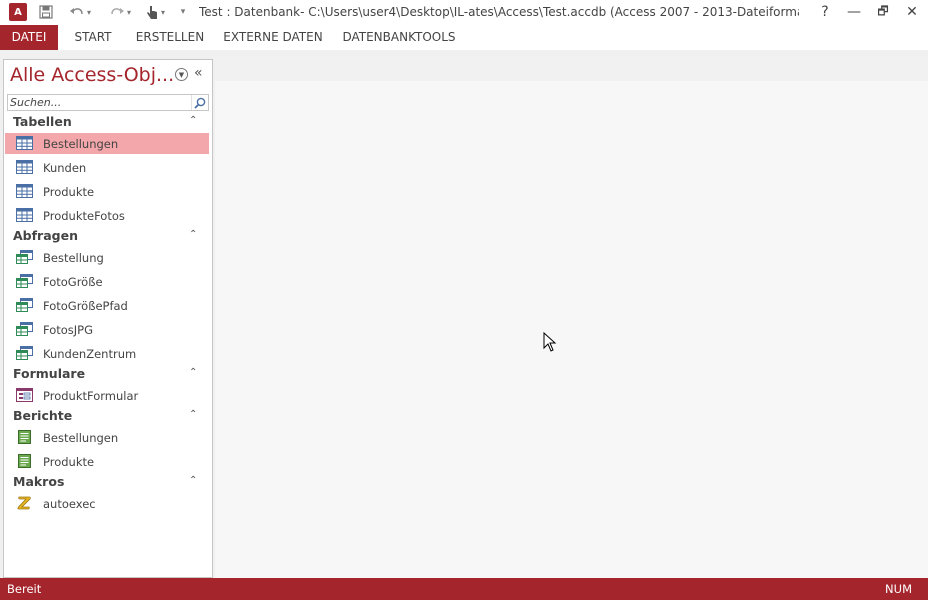  What do you see at coordinates (24, 589) in the screenshot?
I see `status-text: Bereit` at bounding box center [24, 589].